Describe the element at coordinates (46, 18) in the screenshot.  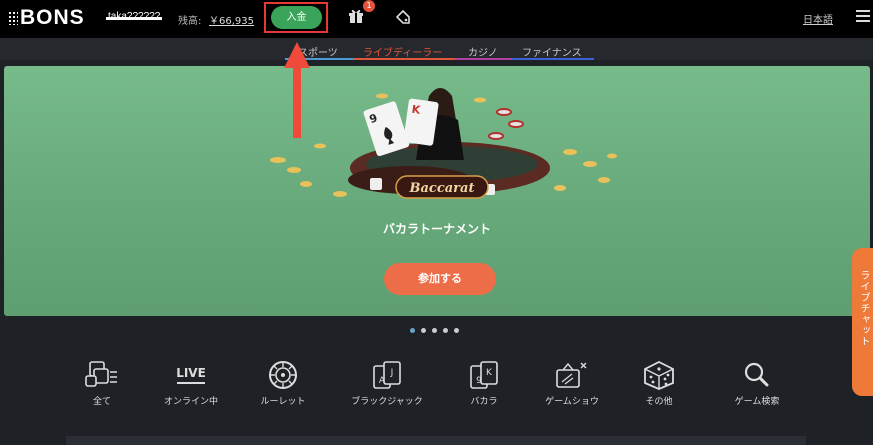
I see `bons-logo: BONS` at that location.